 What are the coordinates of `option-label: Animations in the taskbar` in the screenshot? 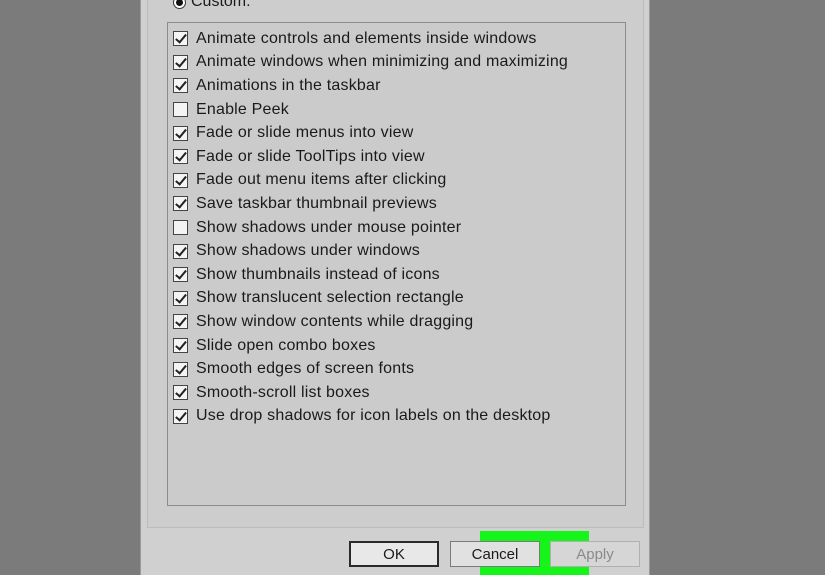 It's located at (288, 85).